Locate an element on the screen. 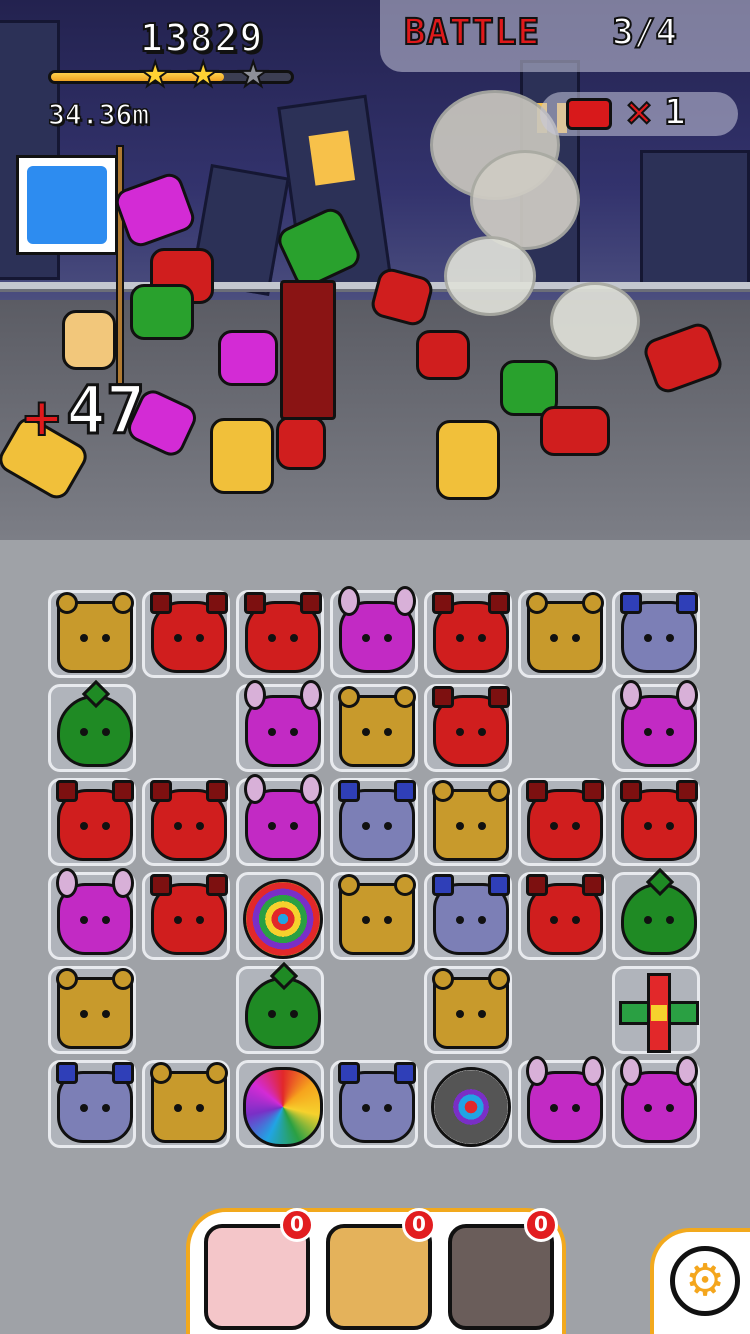 This screenshot has width=750, height=1334. crown-emblem-icon is located at coordinates (67, 205).